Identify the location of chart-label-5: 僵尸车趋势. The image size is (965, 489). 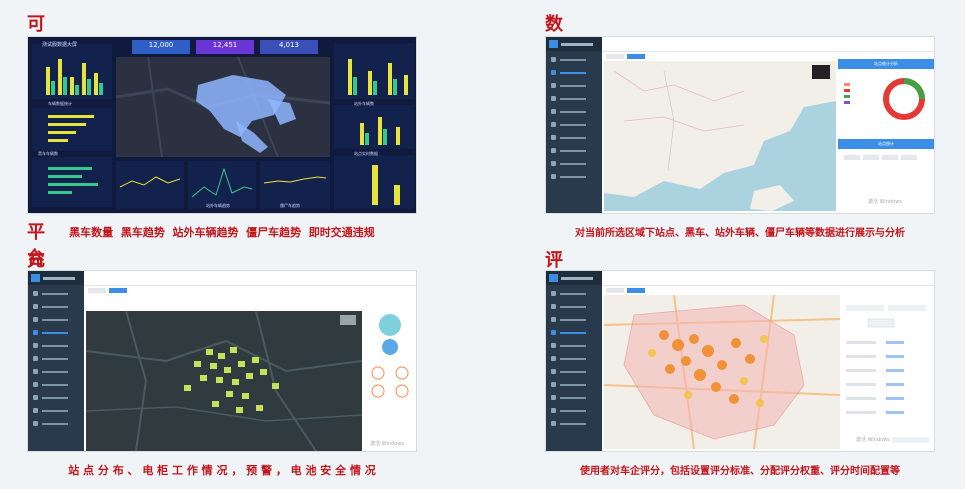
(290, 205).